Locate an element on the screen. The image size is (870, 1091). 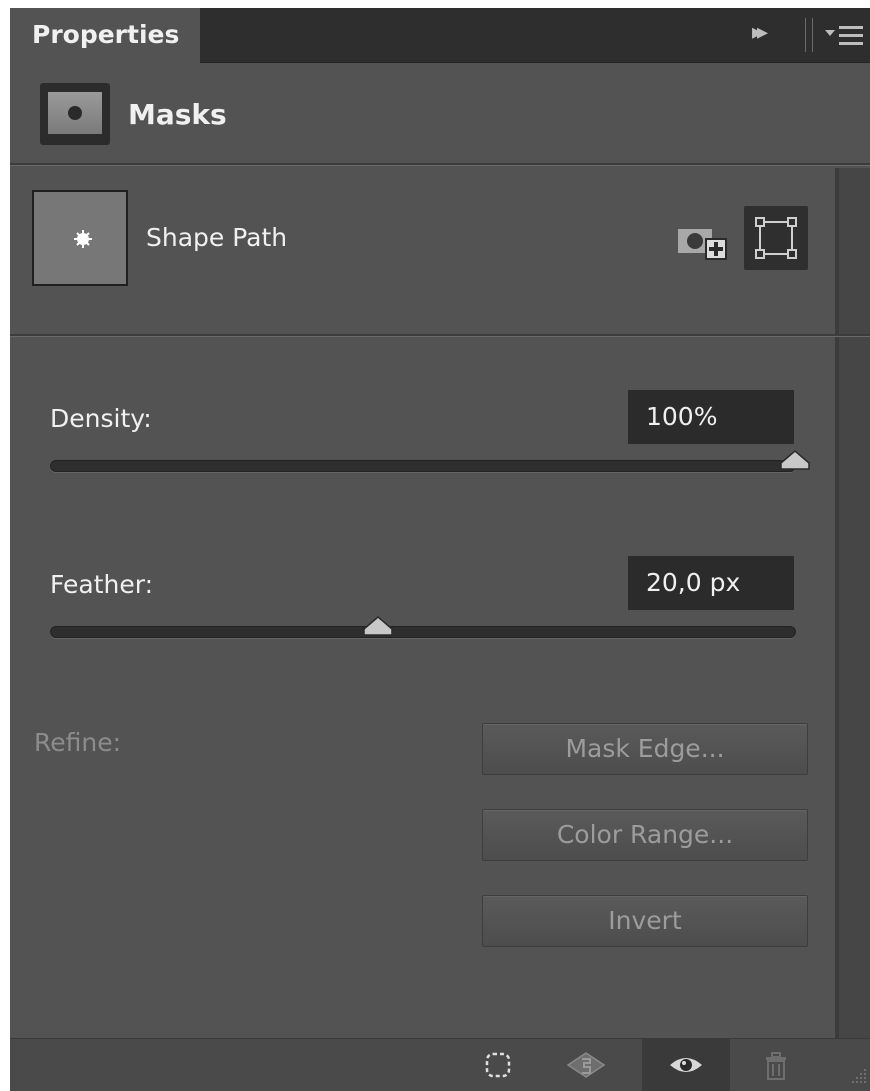
vector-mask-button is located at coordinates (776, 238).